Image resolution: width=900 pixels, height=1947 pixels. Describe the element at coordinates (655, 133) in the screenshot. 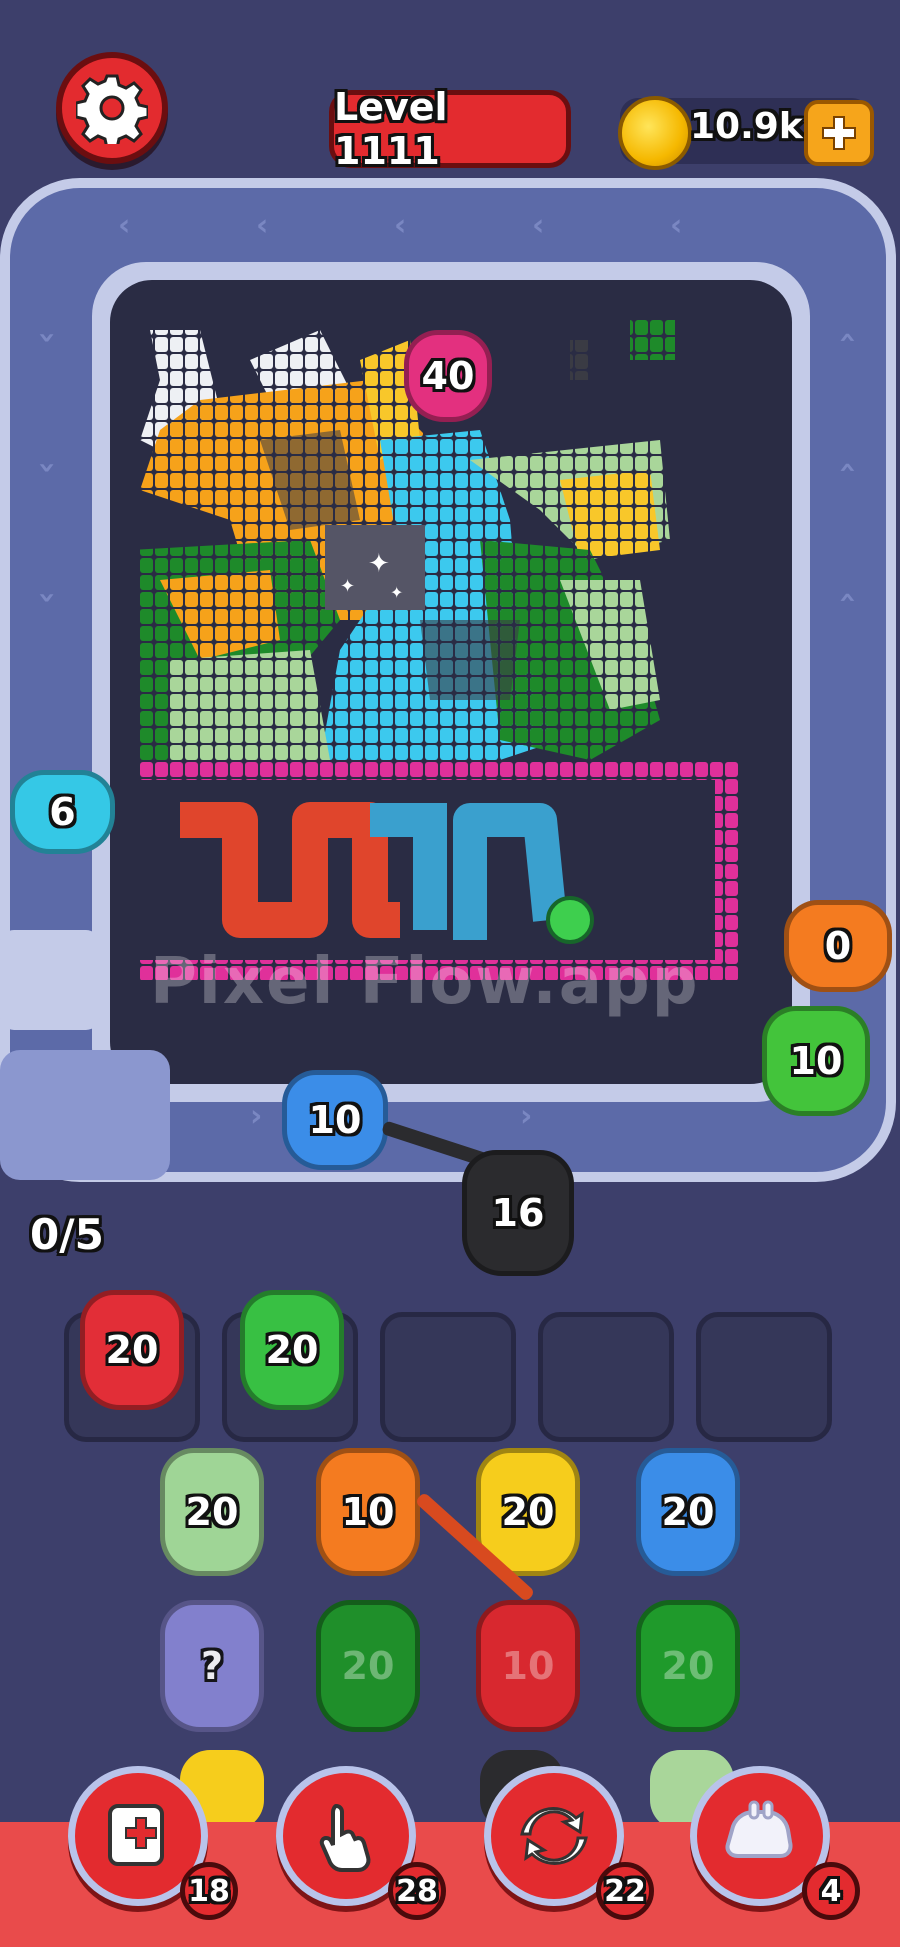

I see `coin-icon` at that location.